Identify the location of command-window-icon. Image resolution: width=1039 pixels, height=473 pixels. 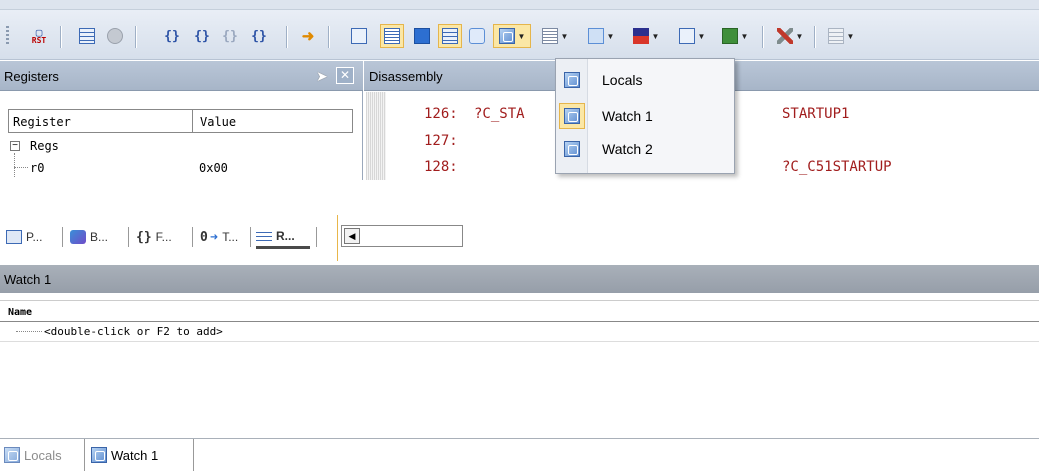
(359, 36).